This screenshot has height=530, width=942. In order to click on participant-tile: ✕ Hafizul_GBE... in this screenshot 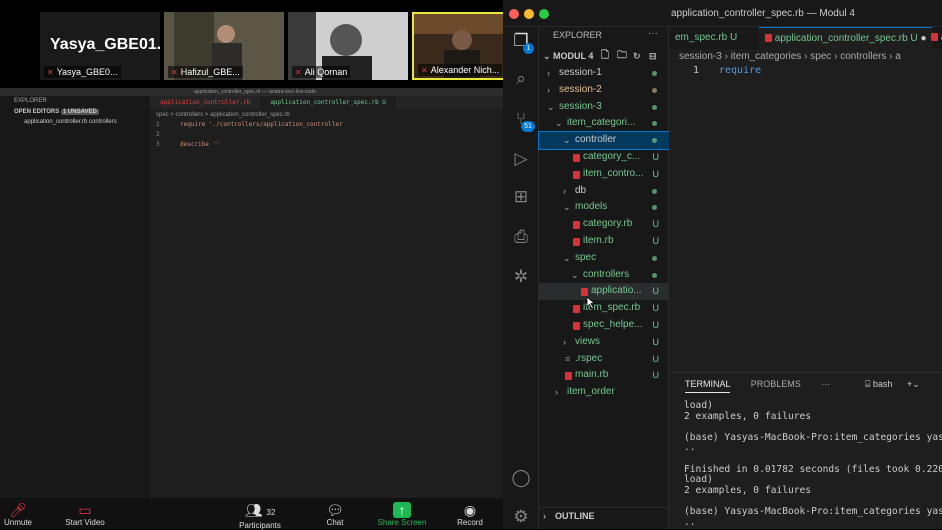, I will do `click(224, 46)`.